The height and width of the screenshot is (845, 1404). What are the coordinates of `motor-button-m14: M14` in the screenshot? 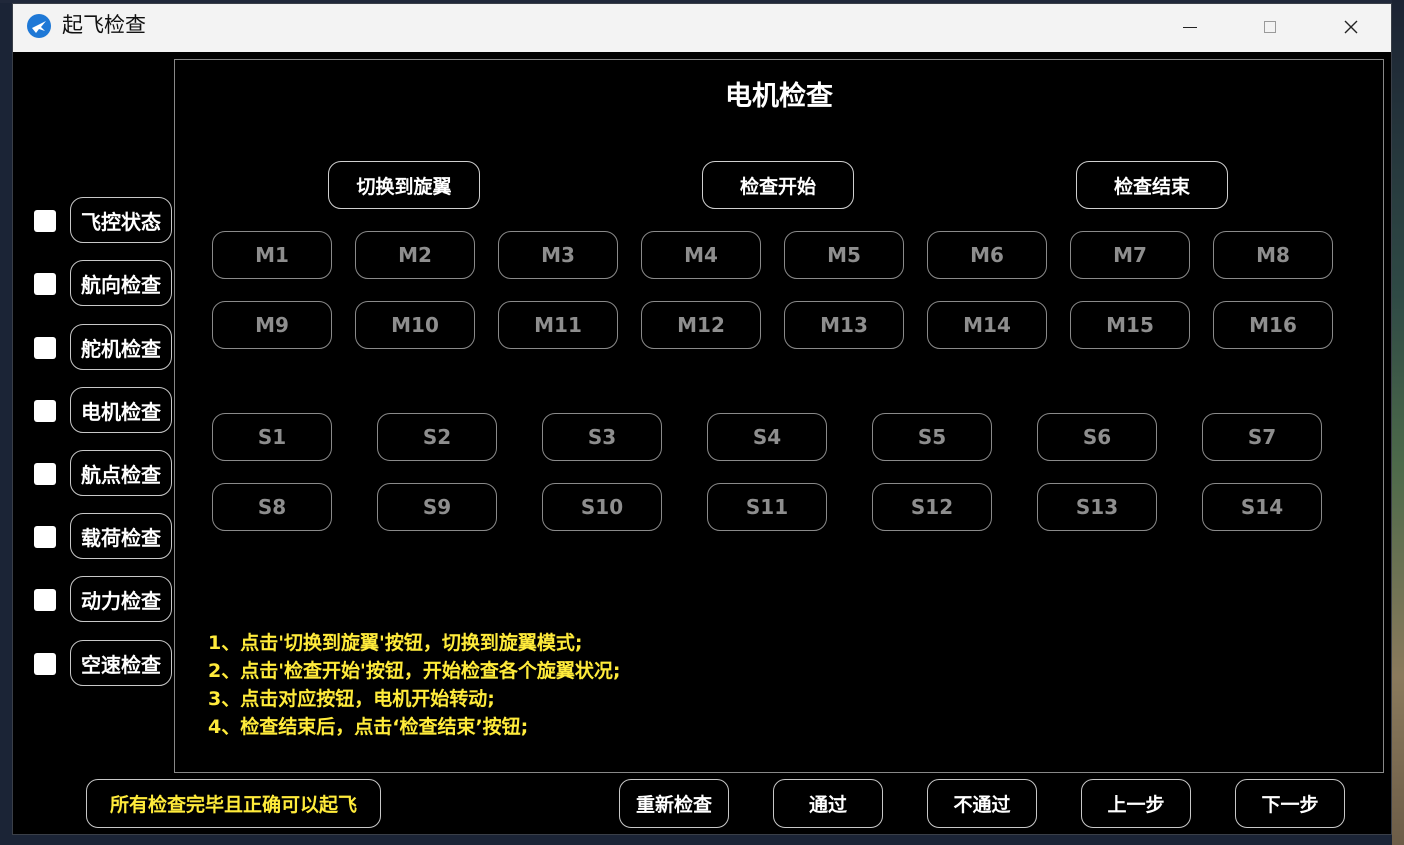 It's located at (987, 325).